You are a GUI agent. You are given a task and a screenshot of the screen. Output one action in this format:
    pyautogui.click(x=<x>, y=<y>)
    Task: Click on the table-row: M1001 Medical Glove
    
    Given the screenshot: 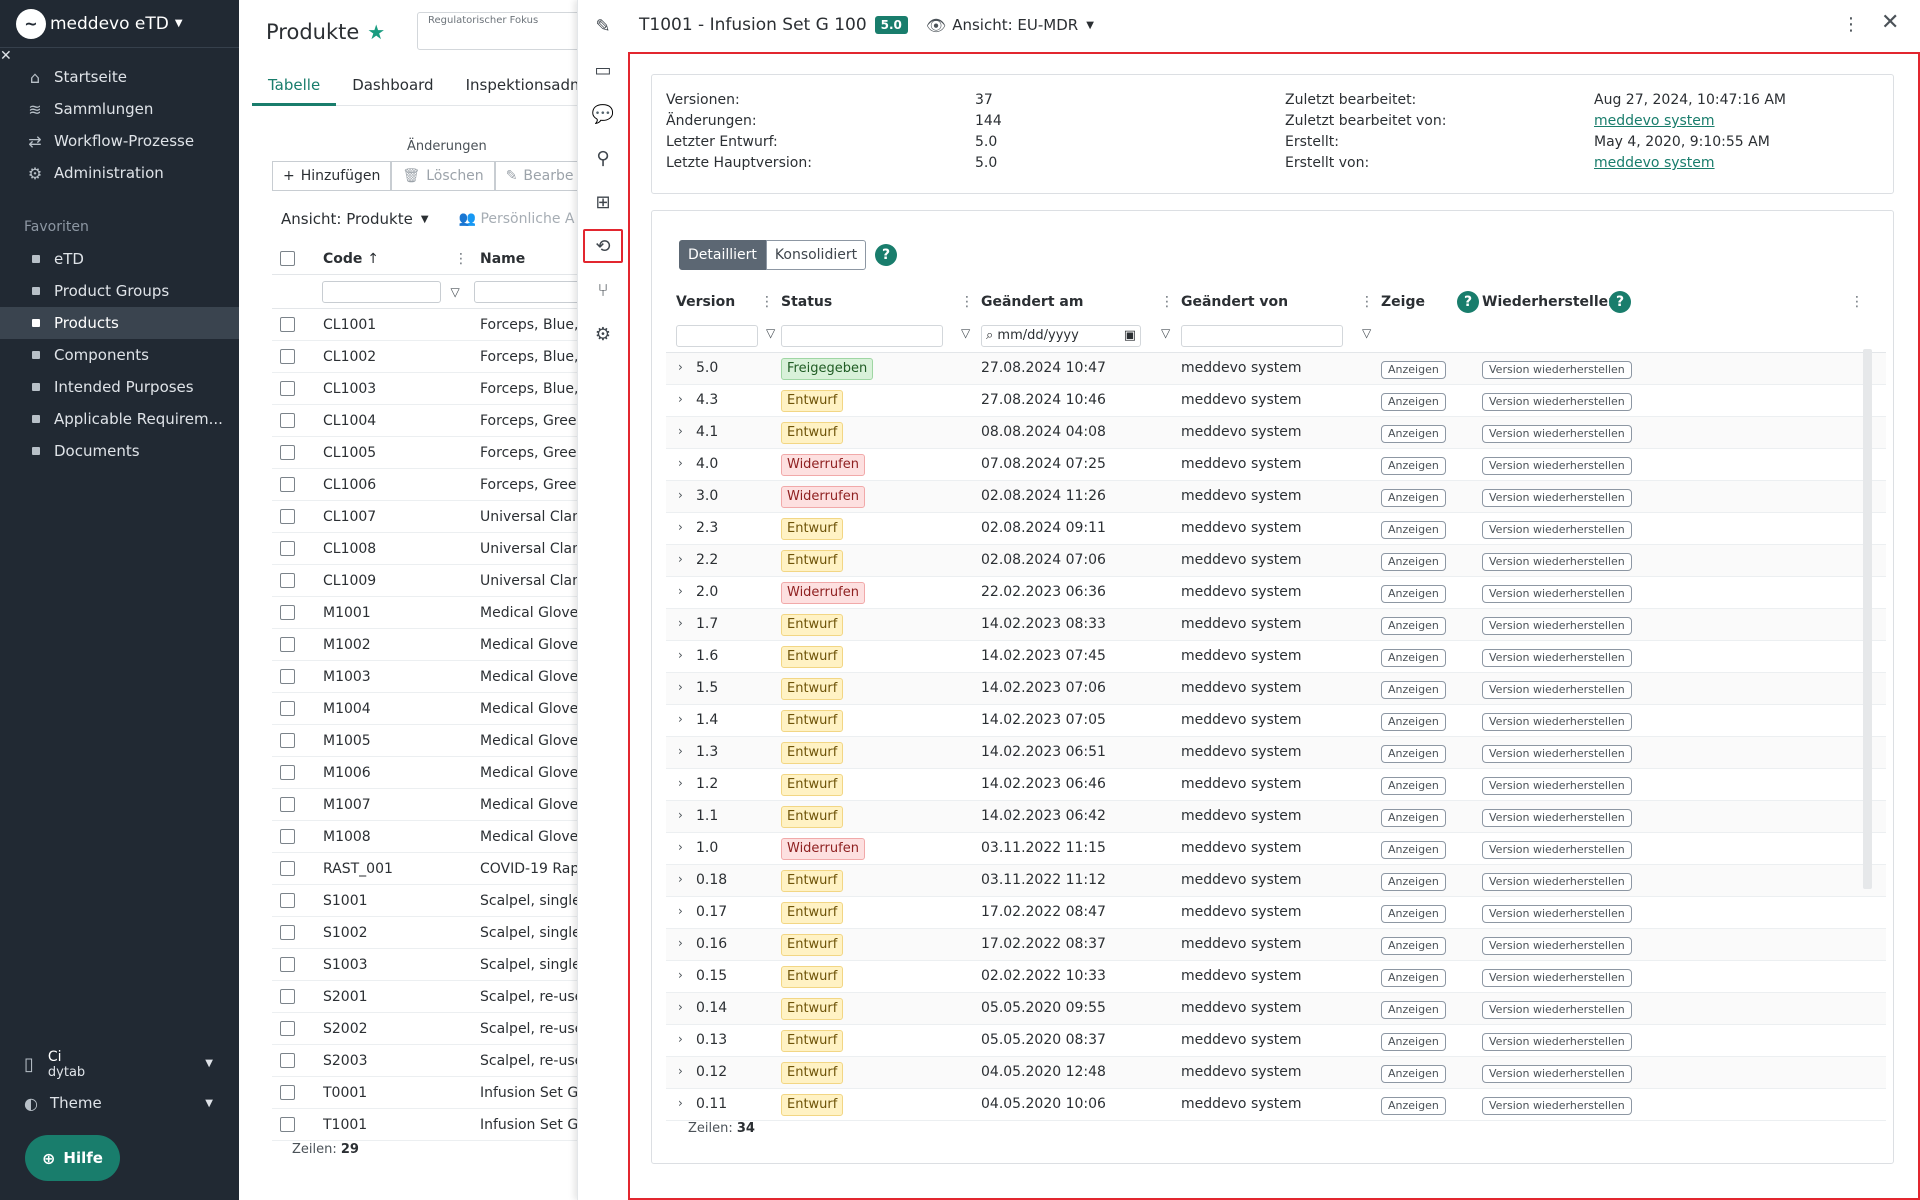 What is the action you would take?
    pyautogui.click(x=424, y=613)
    